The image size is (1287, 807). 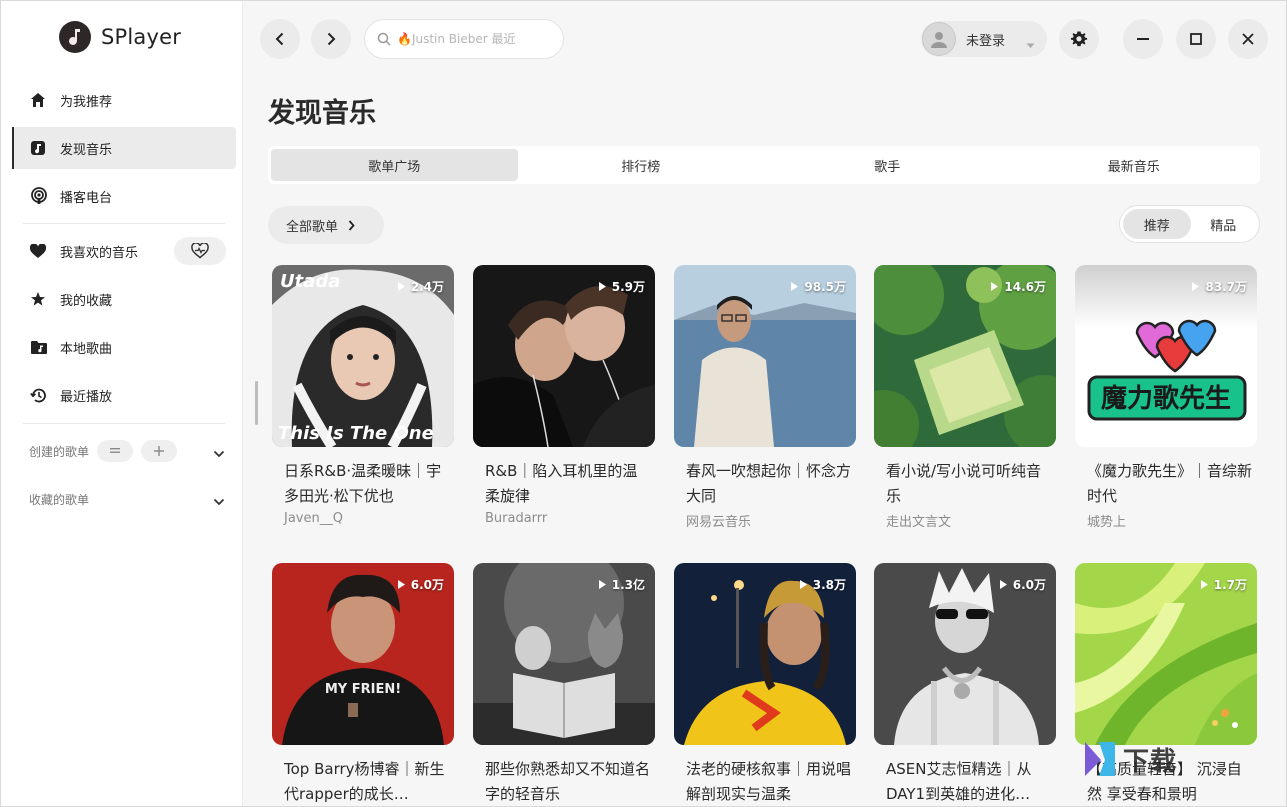 What do you see at coordinates (256, 403) in the screenshot?
I see `sidebar-scrollbar` at bounding box center [256, 403].